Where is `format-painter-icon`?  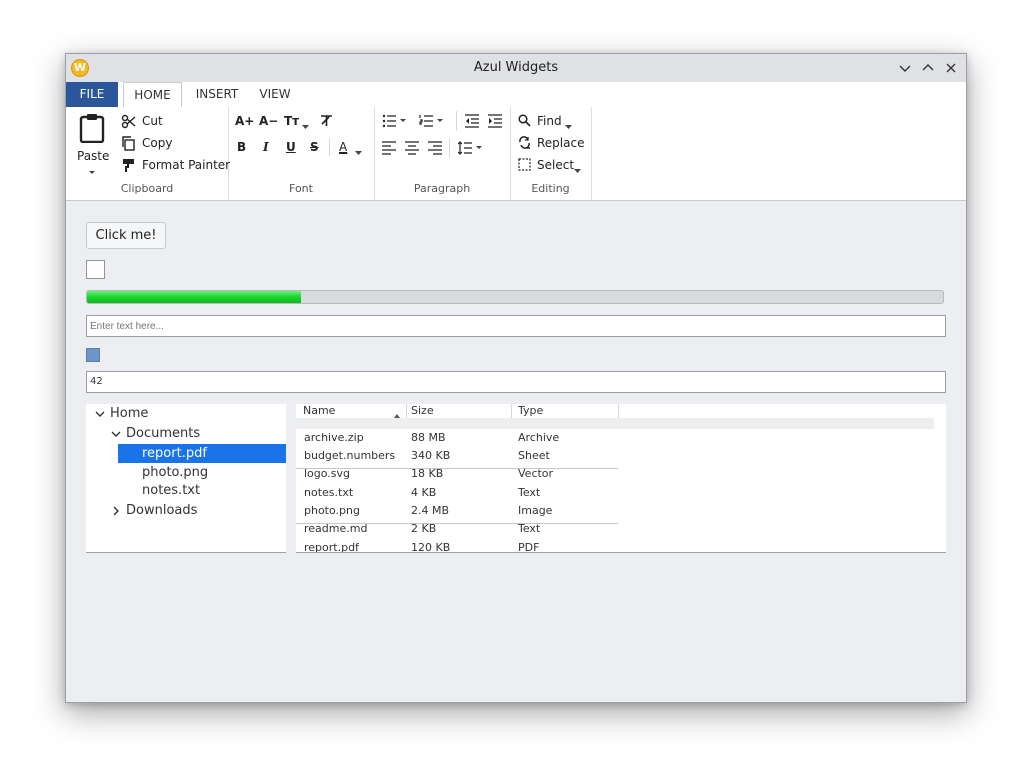
format-painter-icon is located at coordinates (128, 167).